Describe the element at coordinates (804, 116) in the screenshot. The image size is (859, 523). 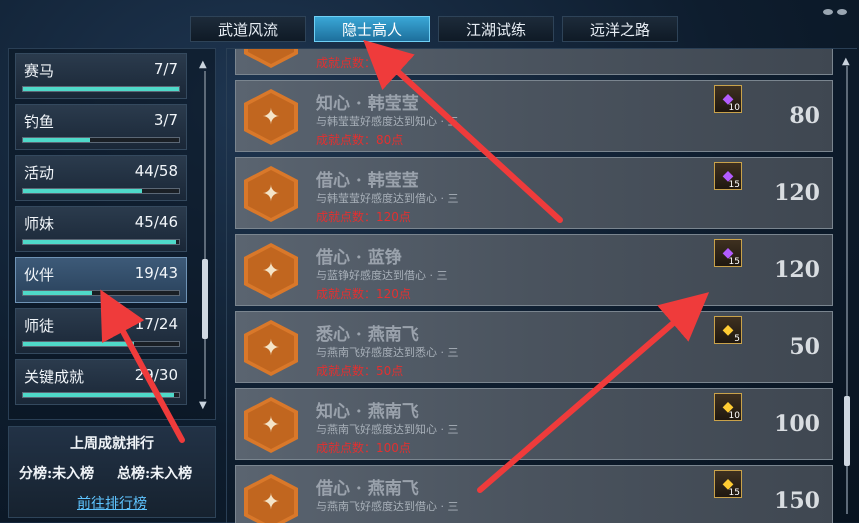
I see `achievement-score: 80` at that location.